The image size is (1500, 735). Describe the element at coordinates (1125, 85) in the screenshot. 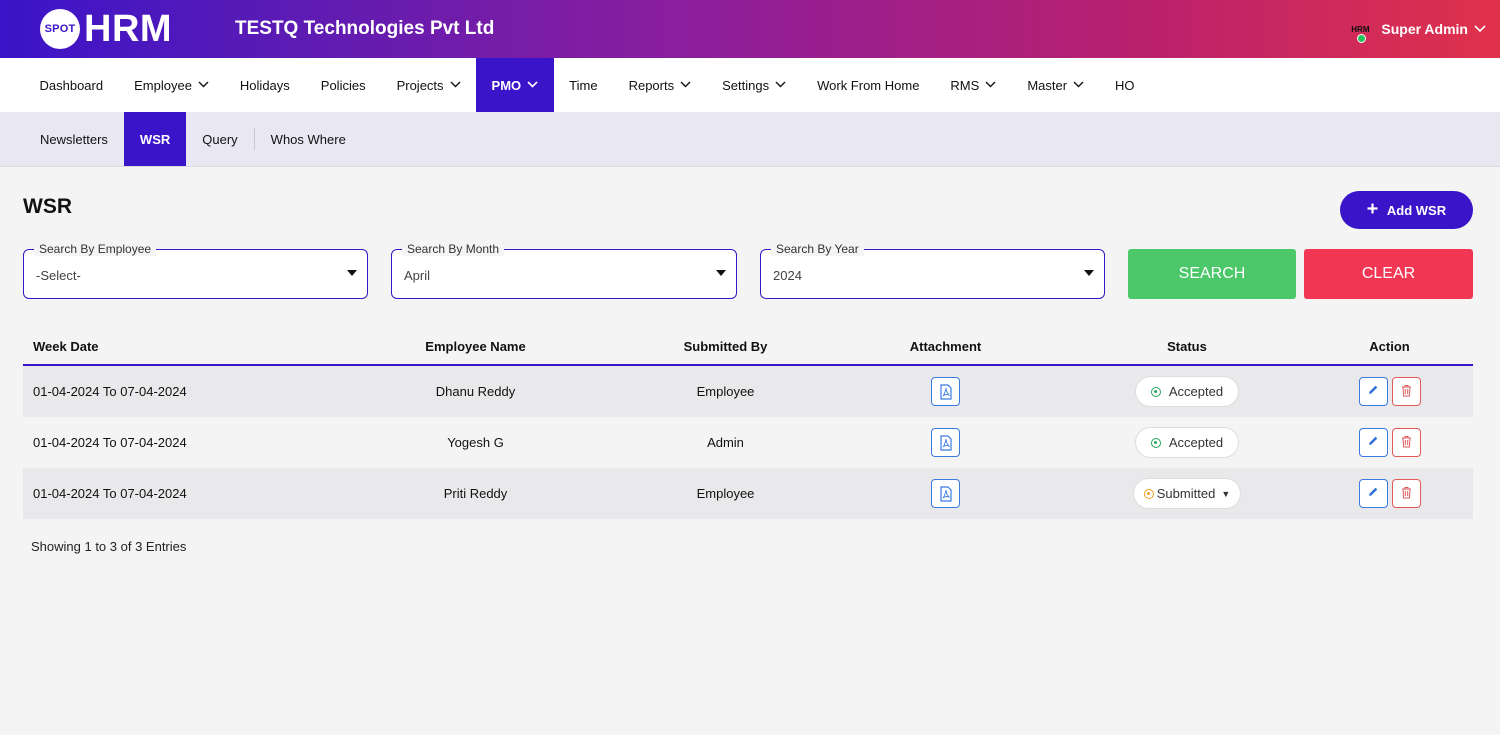

I see `nav-ho: HO` at that location.